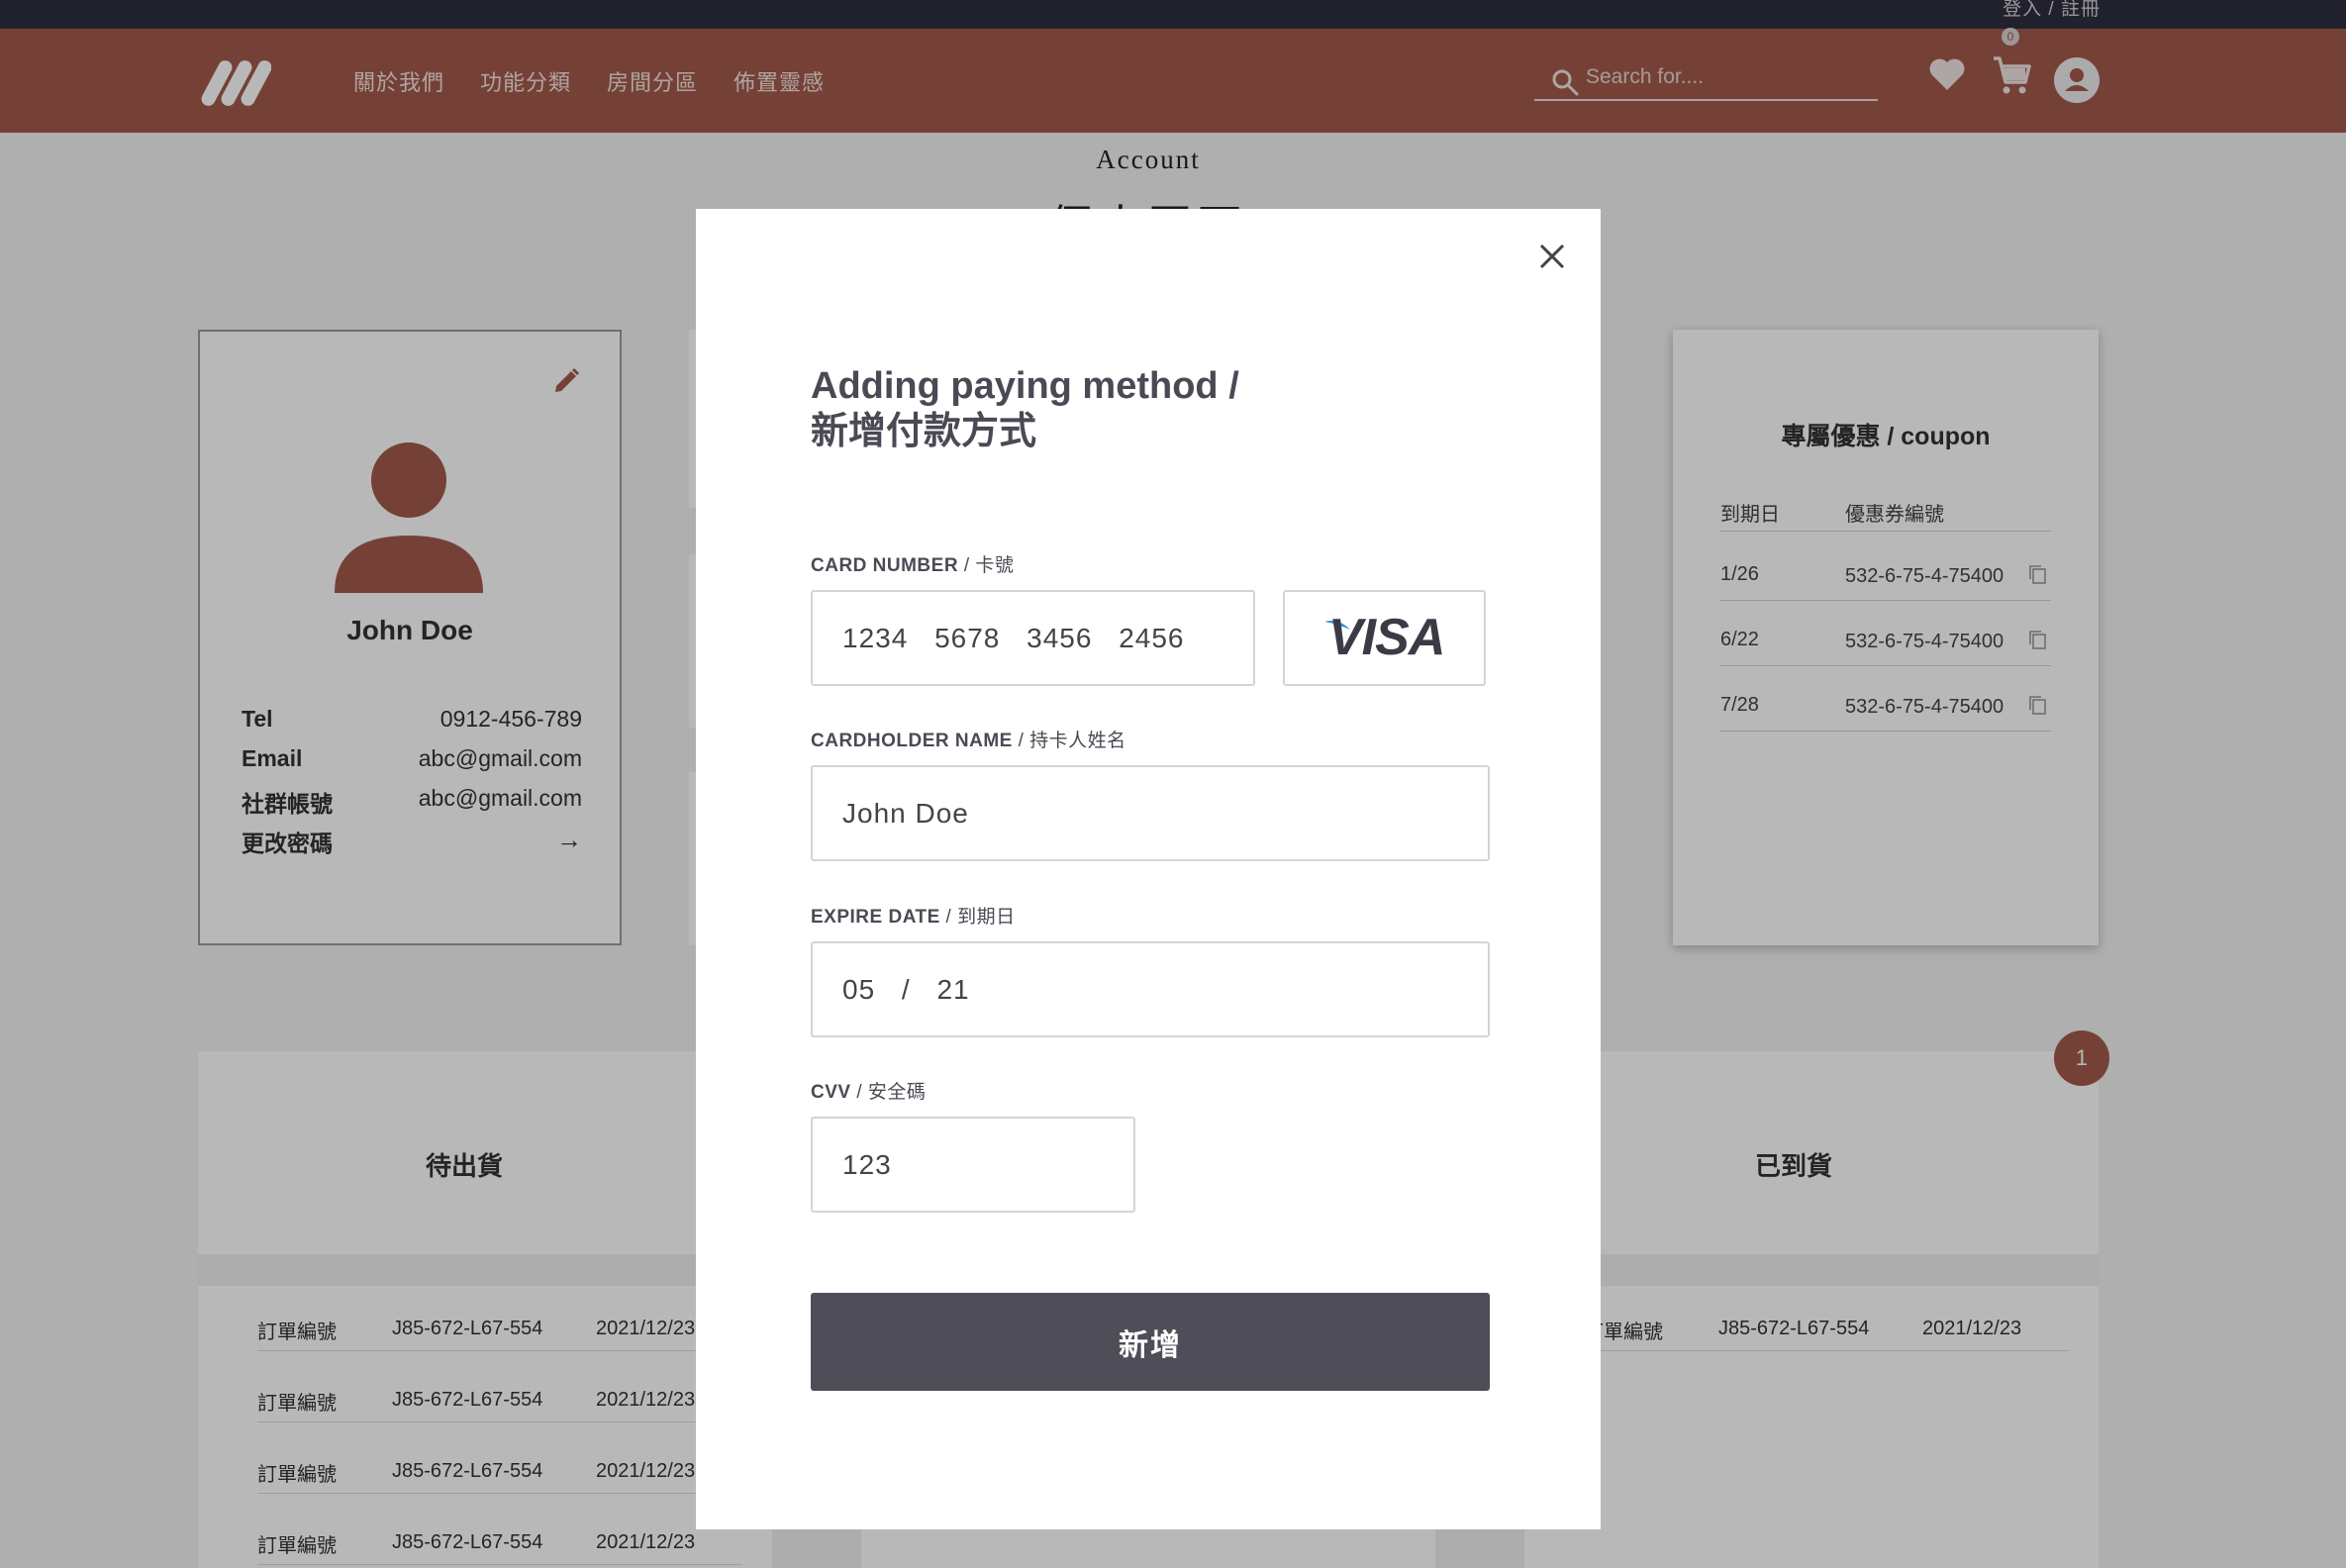 This screenshot has width=2346, height=1568. Describe the element at coordinates (912, 741) in the screenshot. I see `cardholder-label-en: CARDHOLDER NAME` at that location.